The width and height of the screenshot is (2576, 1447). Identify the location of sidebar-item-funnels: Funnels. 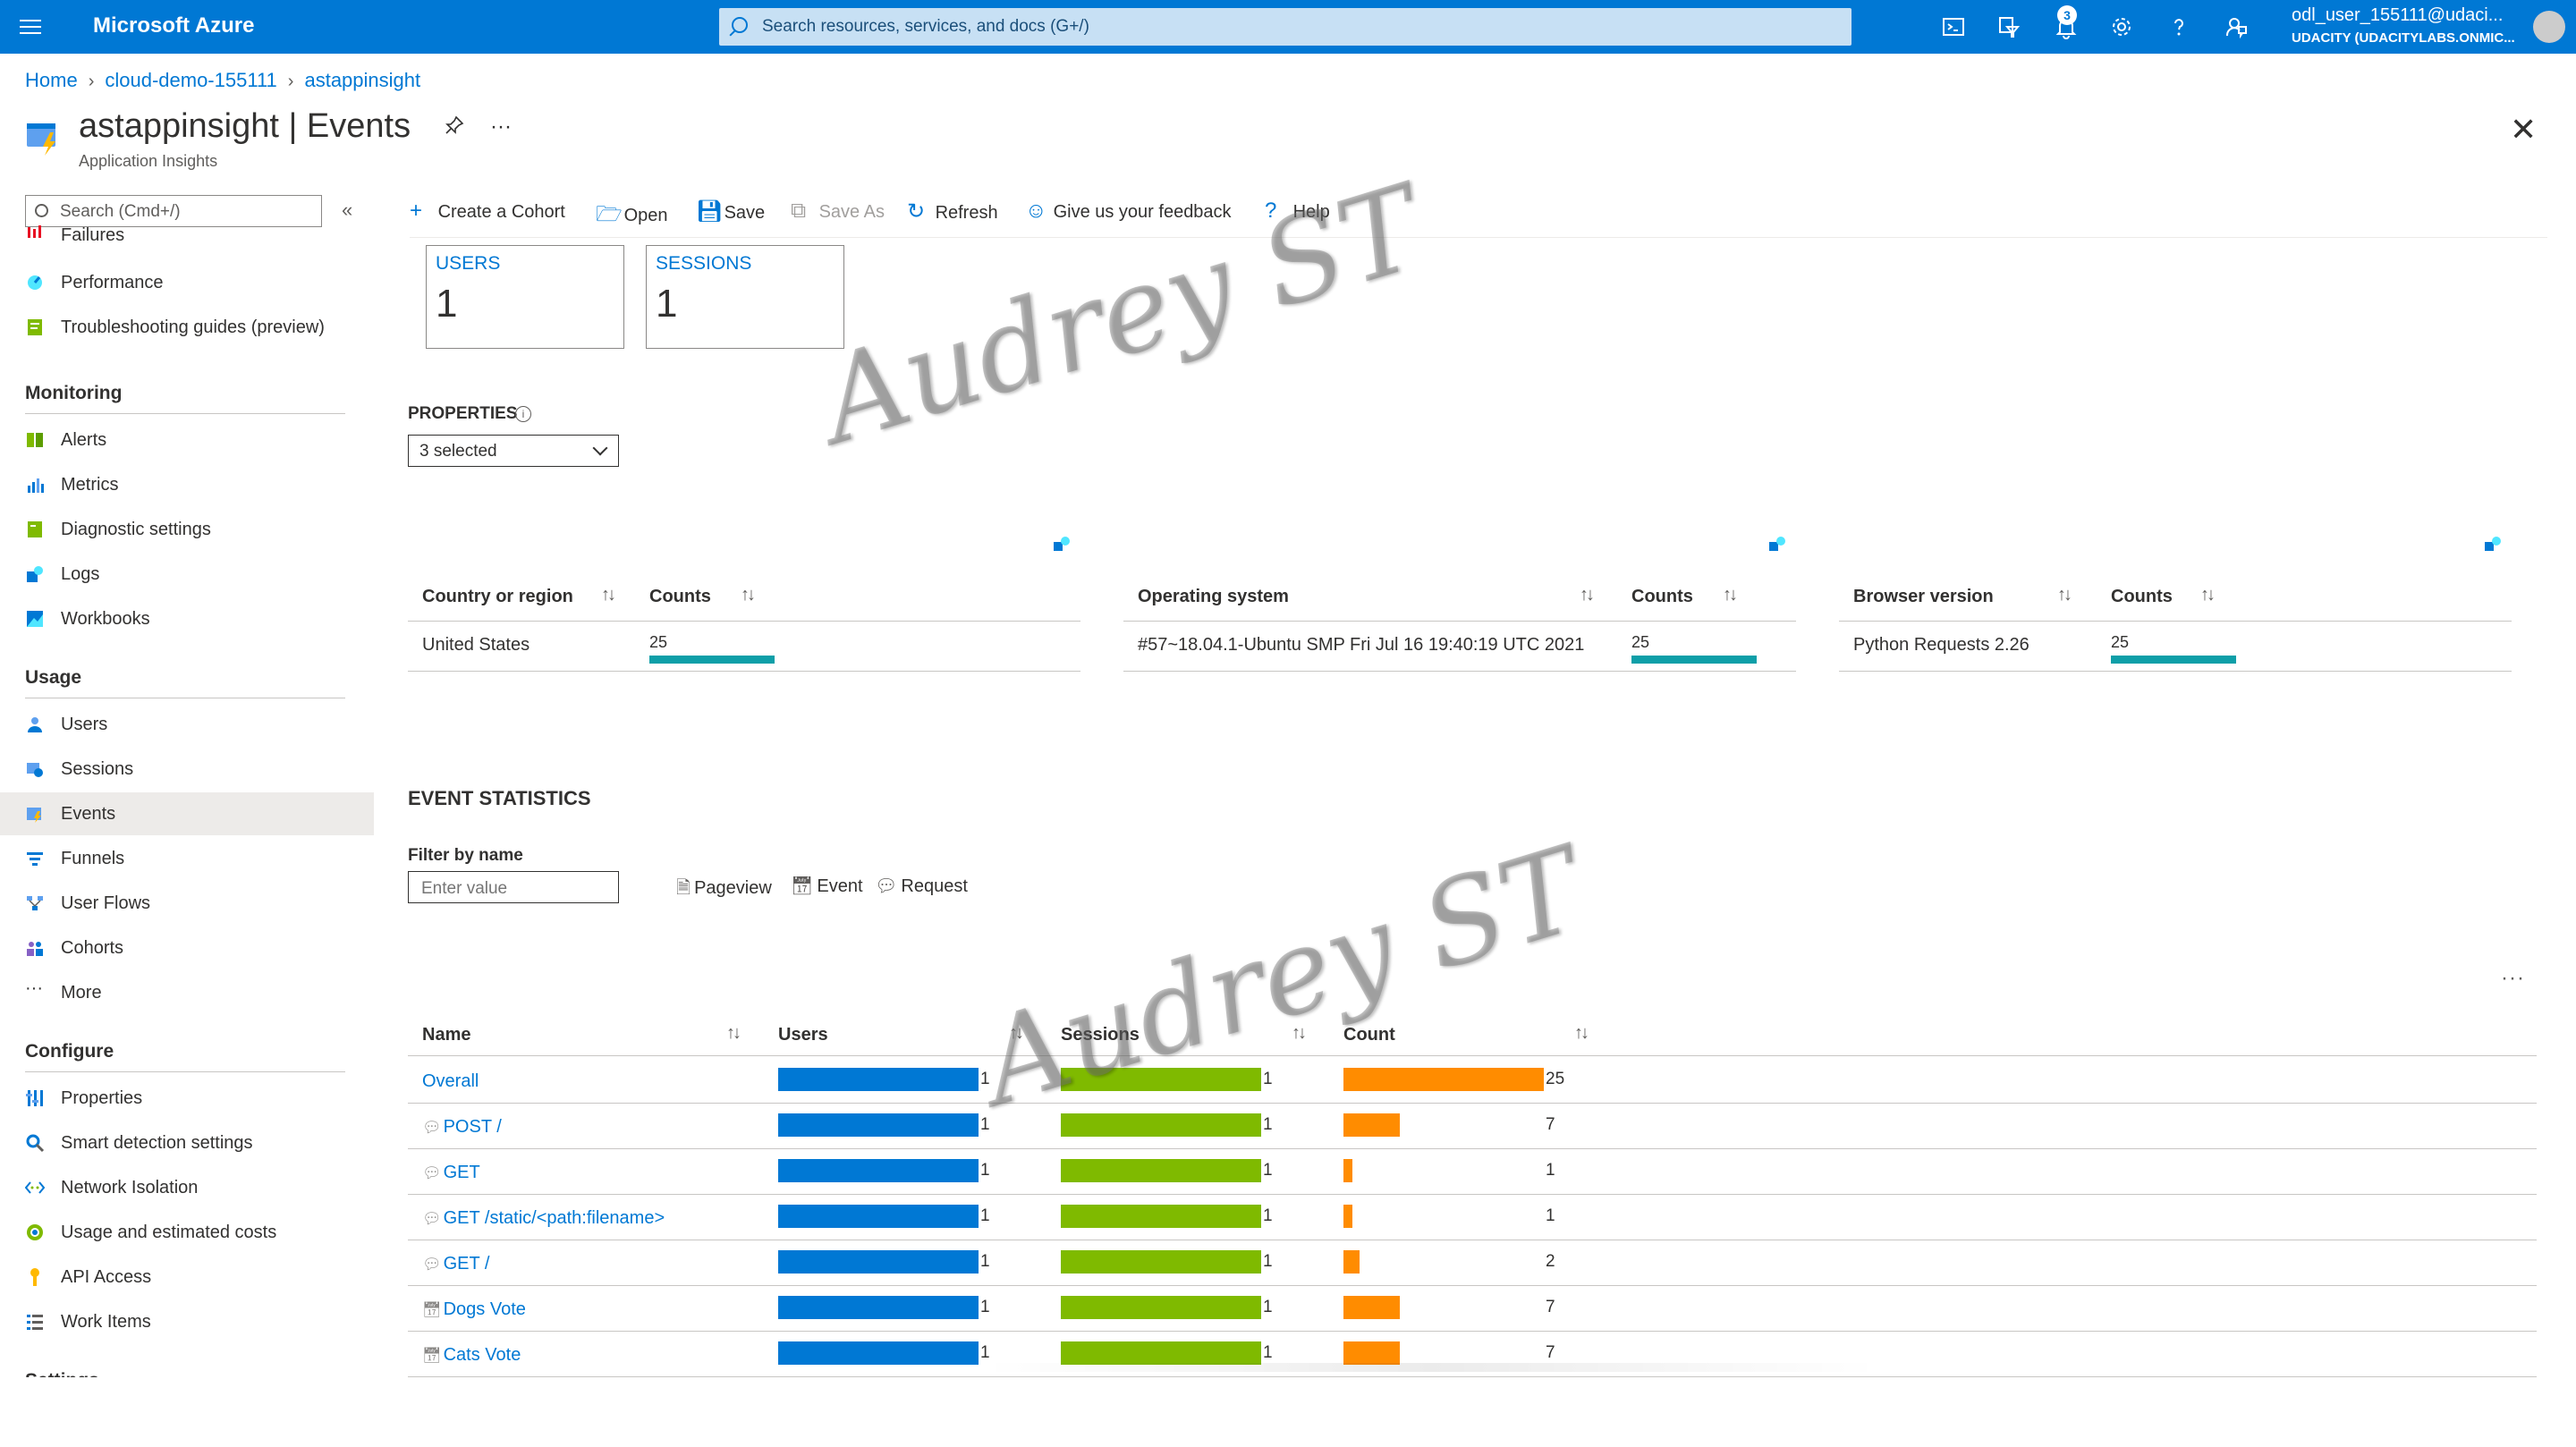
(187, 858).